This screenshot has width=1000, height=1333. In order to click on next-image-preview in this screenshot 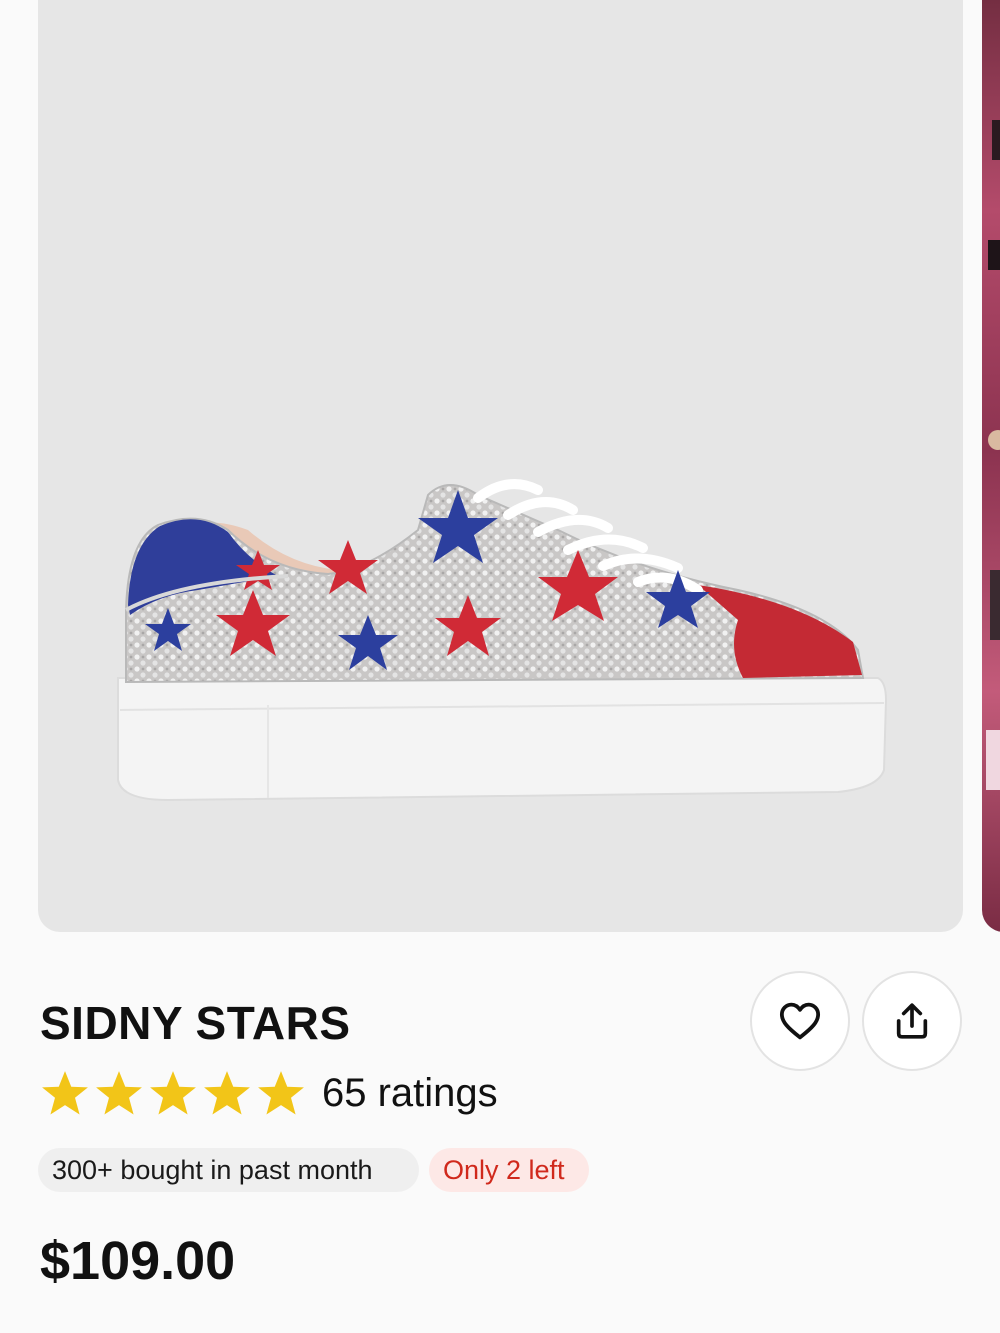, I will do `click(993, 455)`.